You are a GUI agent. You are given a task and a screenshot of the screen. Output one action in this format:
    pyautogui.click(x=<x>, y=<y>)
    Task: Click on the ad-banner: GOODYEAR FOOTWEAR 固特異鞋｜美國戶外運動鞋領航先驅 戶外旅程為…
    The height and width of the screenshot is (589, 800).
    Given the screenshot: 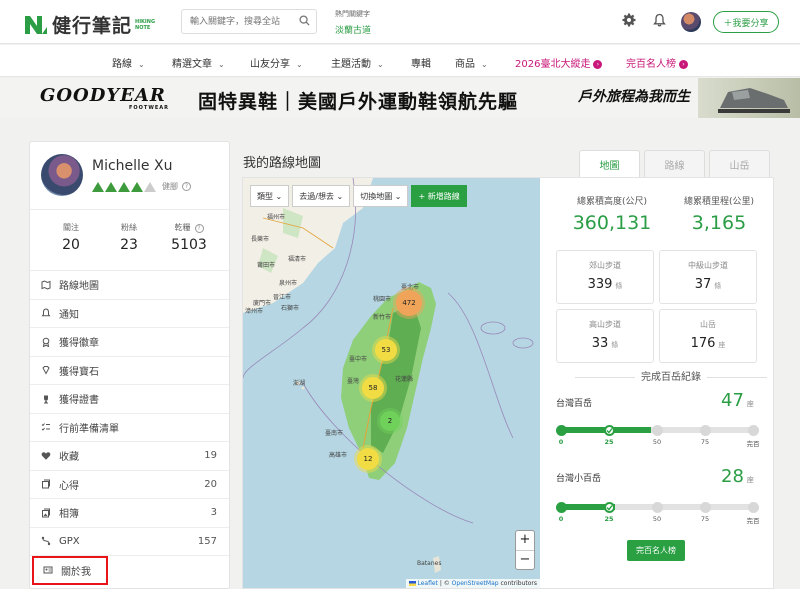 What is the action you would take?
    pyautogui.click(x=400, y=98)
    